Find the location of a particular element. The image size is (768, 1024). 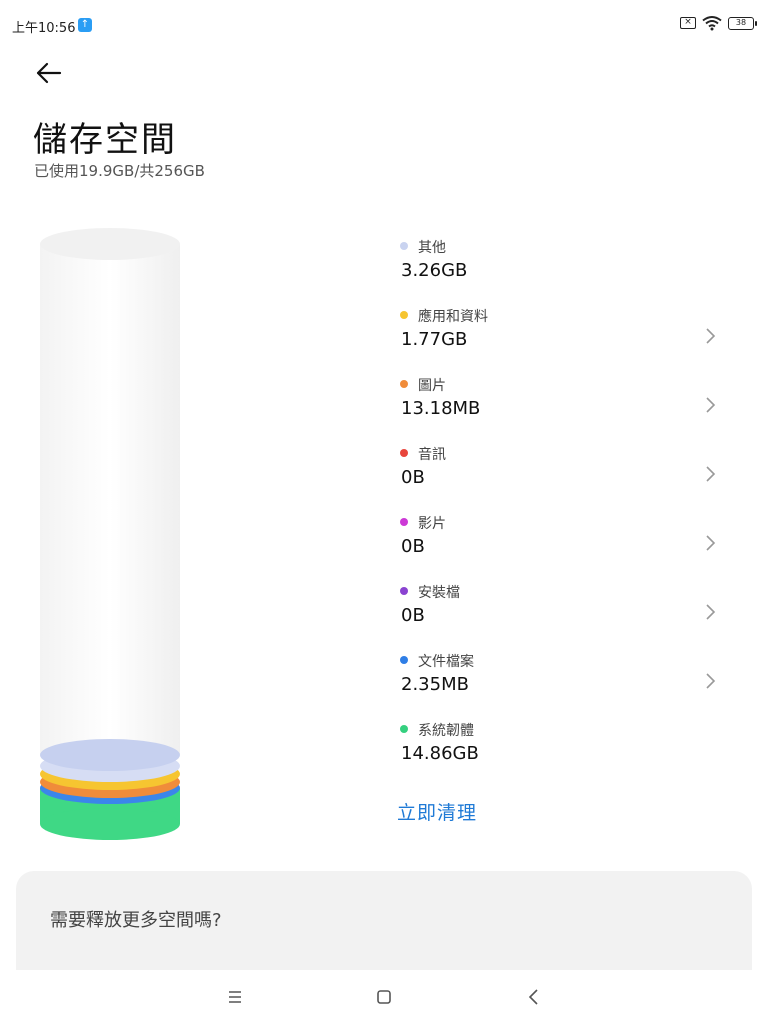

category-name: 音訊 is located at coordinates (432, 455).